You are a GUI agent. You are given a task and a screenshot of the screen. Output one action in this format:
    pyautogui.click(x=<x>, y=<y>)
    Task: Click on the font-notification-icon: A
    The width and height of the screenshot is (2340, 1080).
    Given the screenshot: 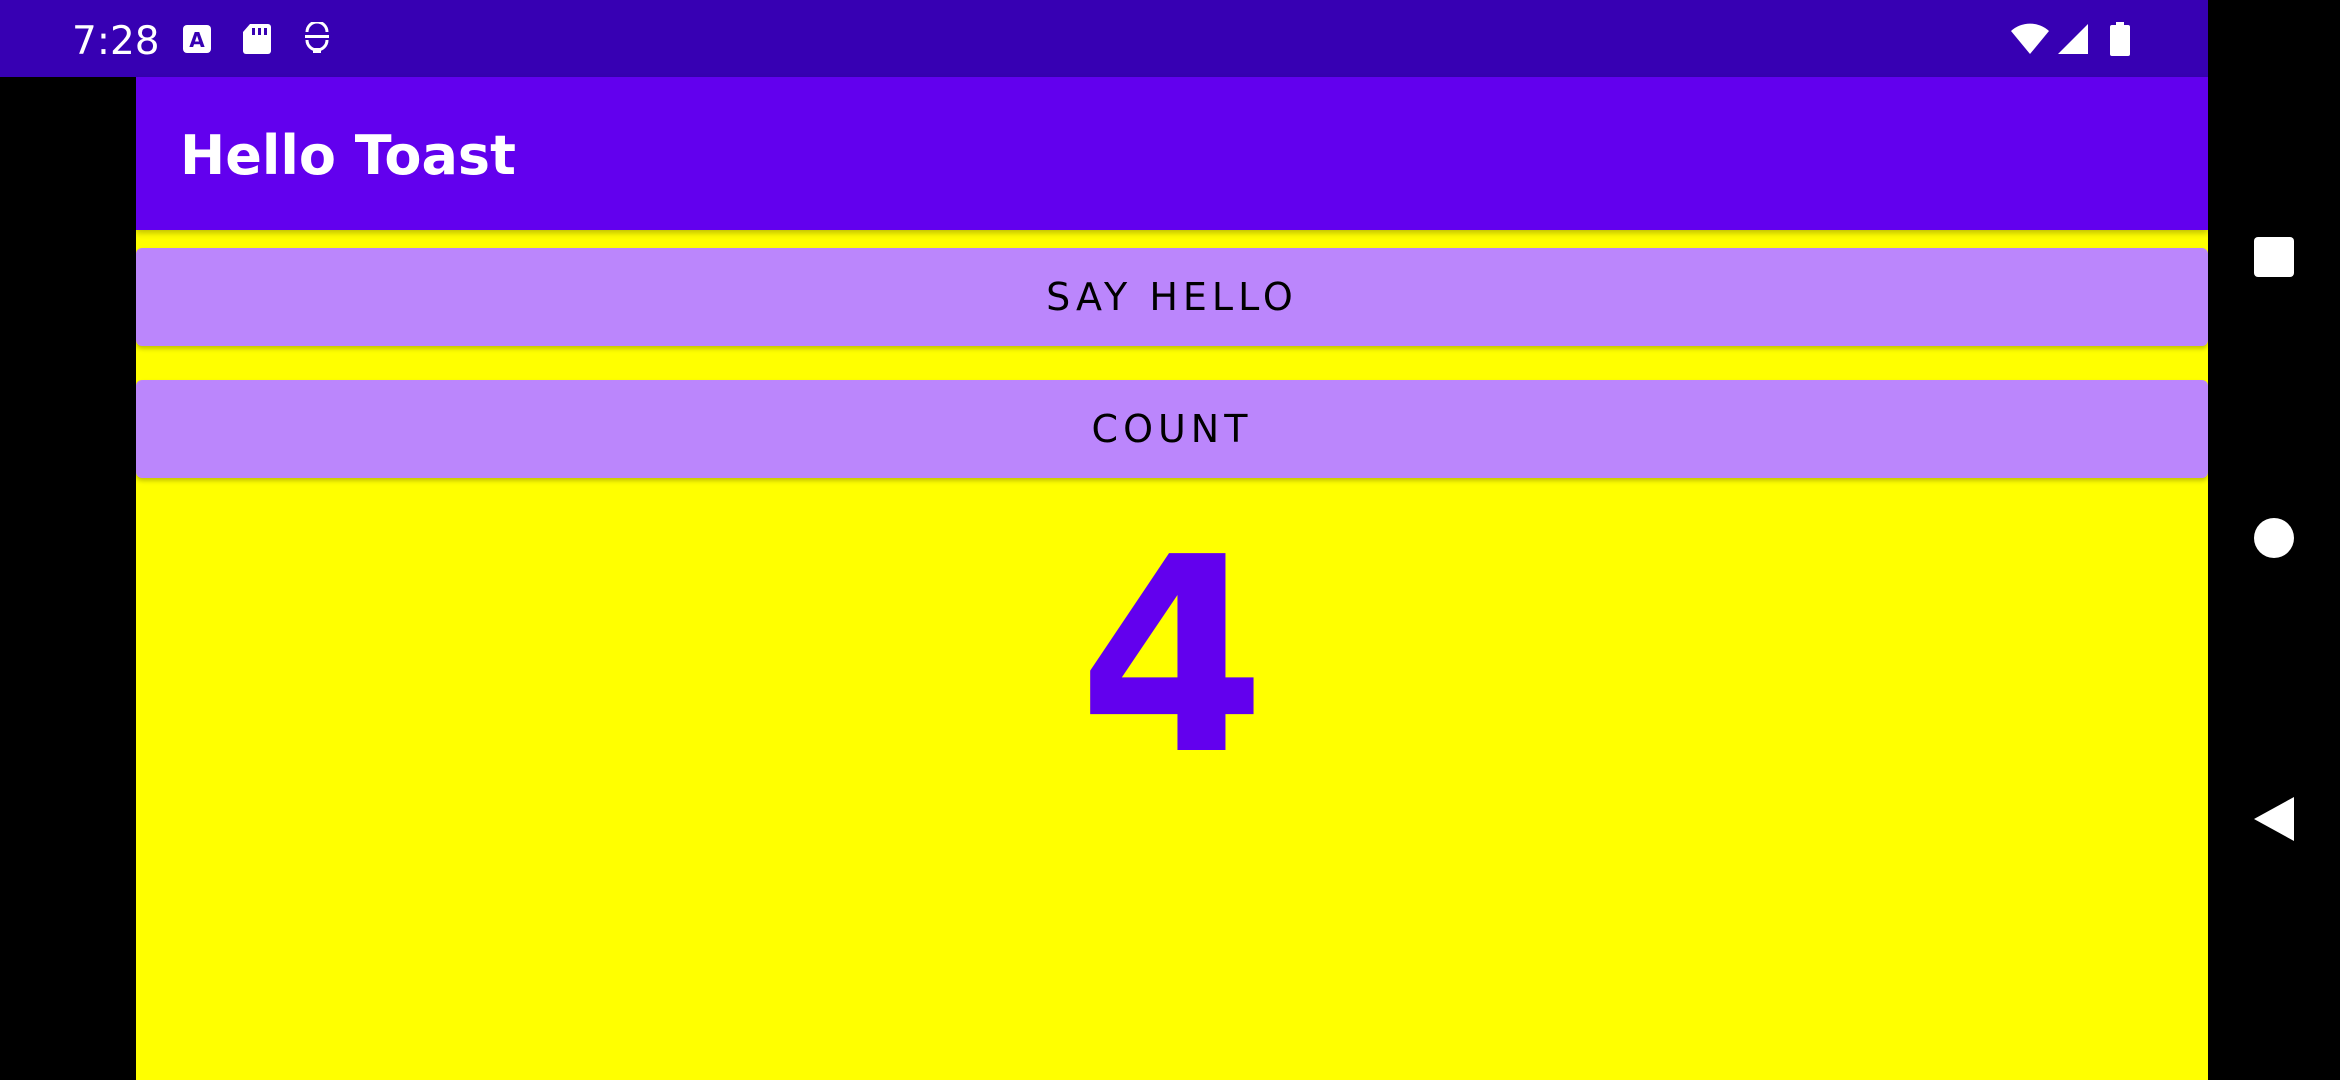 What is the action you would take?
    pyautogui.click(x=197, y=39)
    